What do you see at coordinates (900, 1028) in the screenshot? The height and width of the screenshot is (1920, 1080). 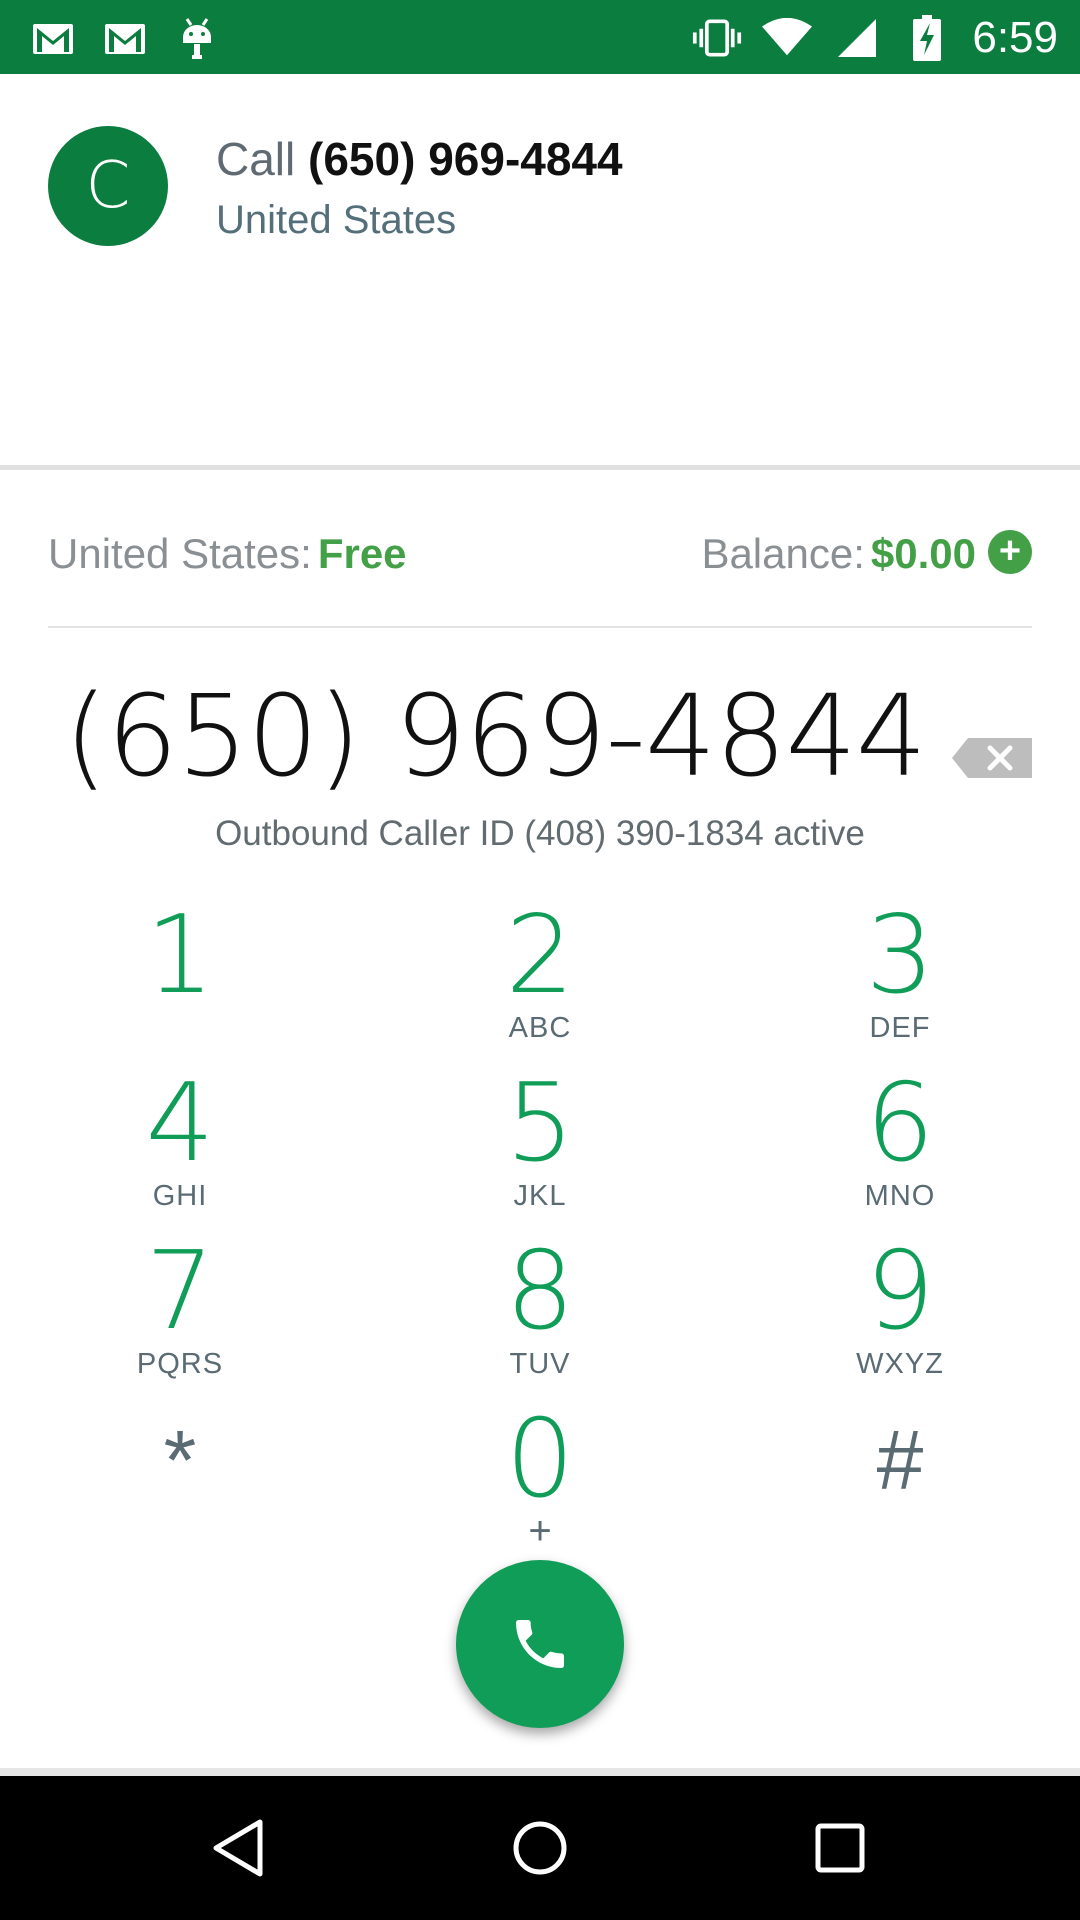 I see `key-letters: DEF` at bounding box center [900, 1028].